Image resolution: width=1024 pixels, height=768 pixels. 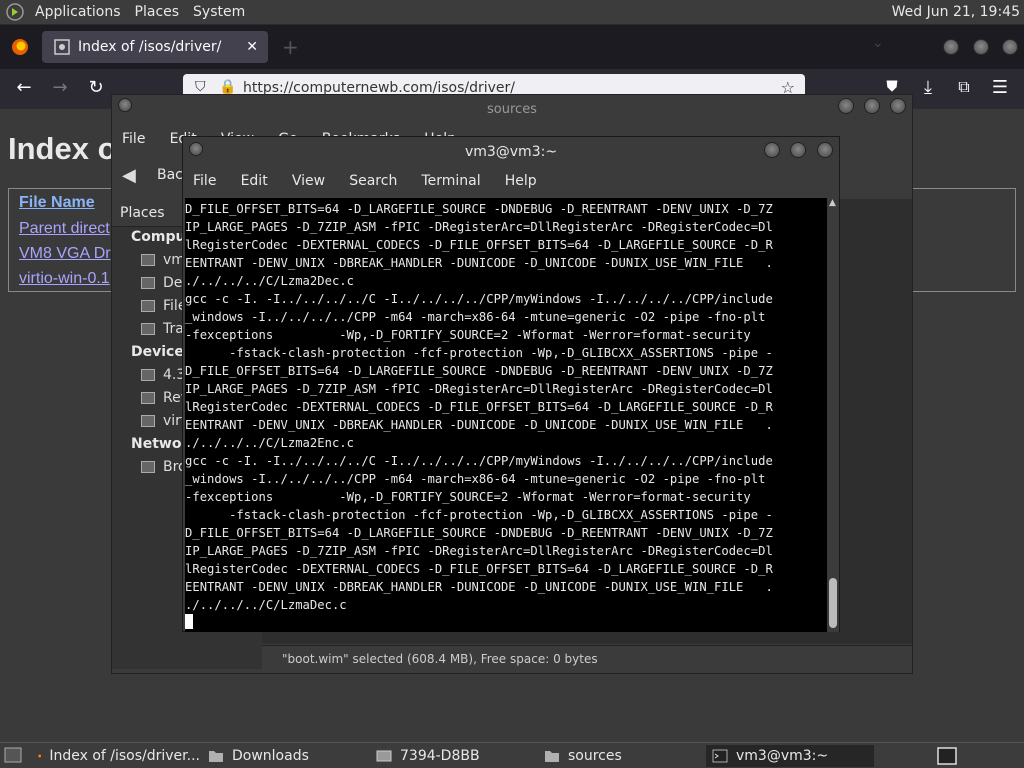 I want to click on browser-tab-active: Index of /isos/driver/ ✕, so click(x=155, y=47).